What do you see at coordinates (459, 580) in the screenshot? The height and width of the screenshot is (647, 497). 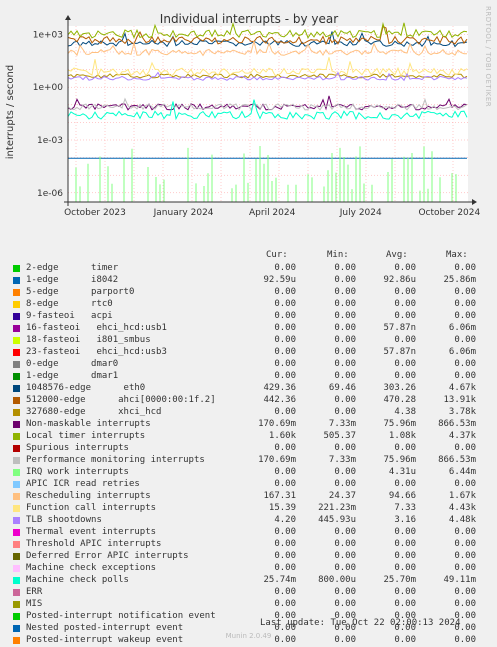 I see `legend-value-max: 49.11m` at bounding box center [459, 580].